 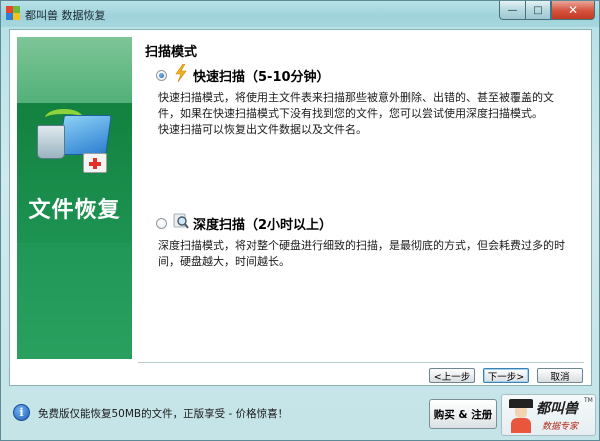 What do you see at coordinates (452, 375) in the screenshot?
I see `prev-step-button: <上一步` at bounding box center [452, 375].